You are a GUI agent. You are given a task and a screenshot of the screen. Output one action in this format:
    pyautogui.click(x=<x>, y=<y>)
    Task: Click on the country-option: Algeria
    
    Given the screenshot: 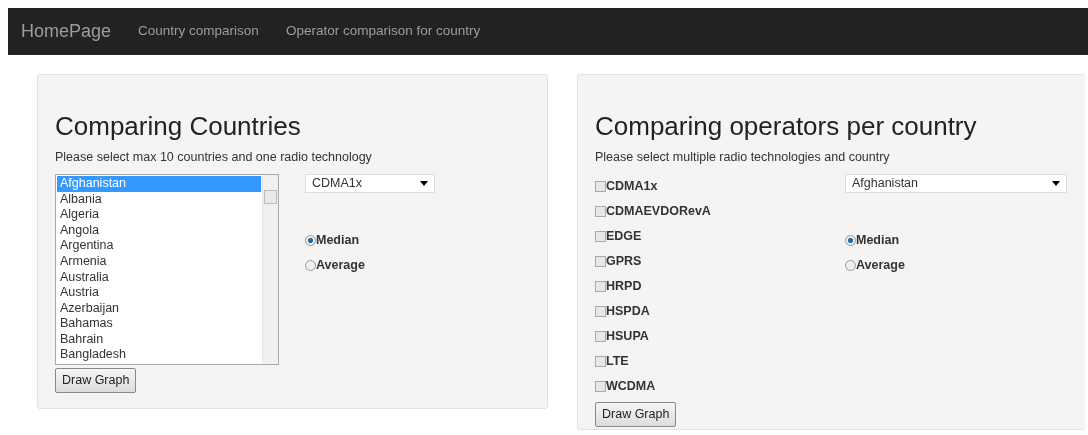 What is the action you would take?
    pyautogui.click(x=159, y=215)
    